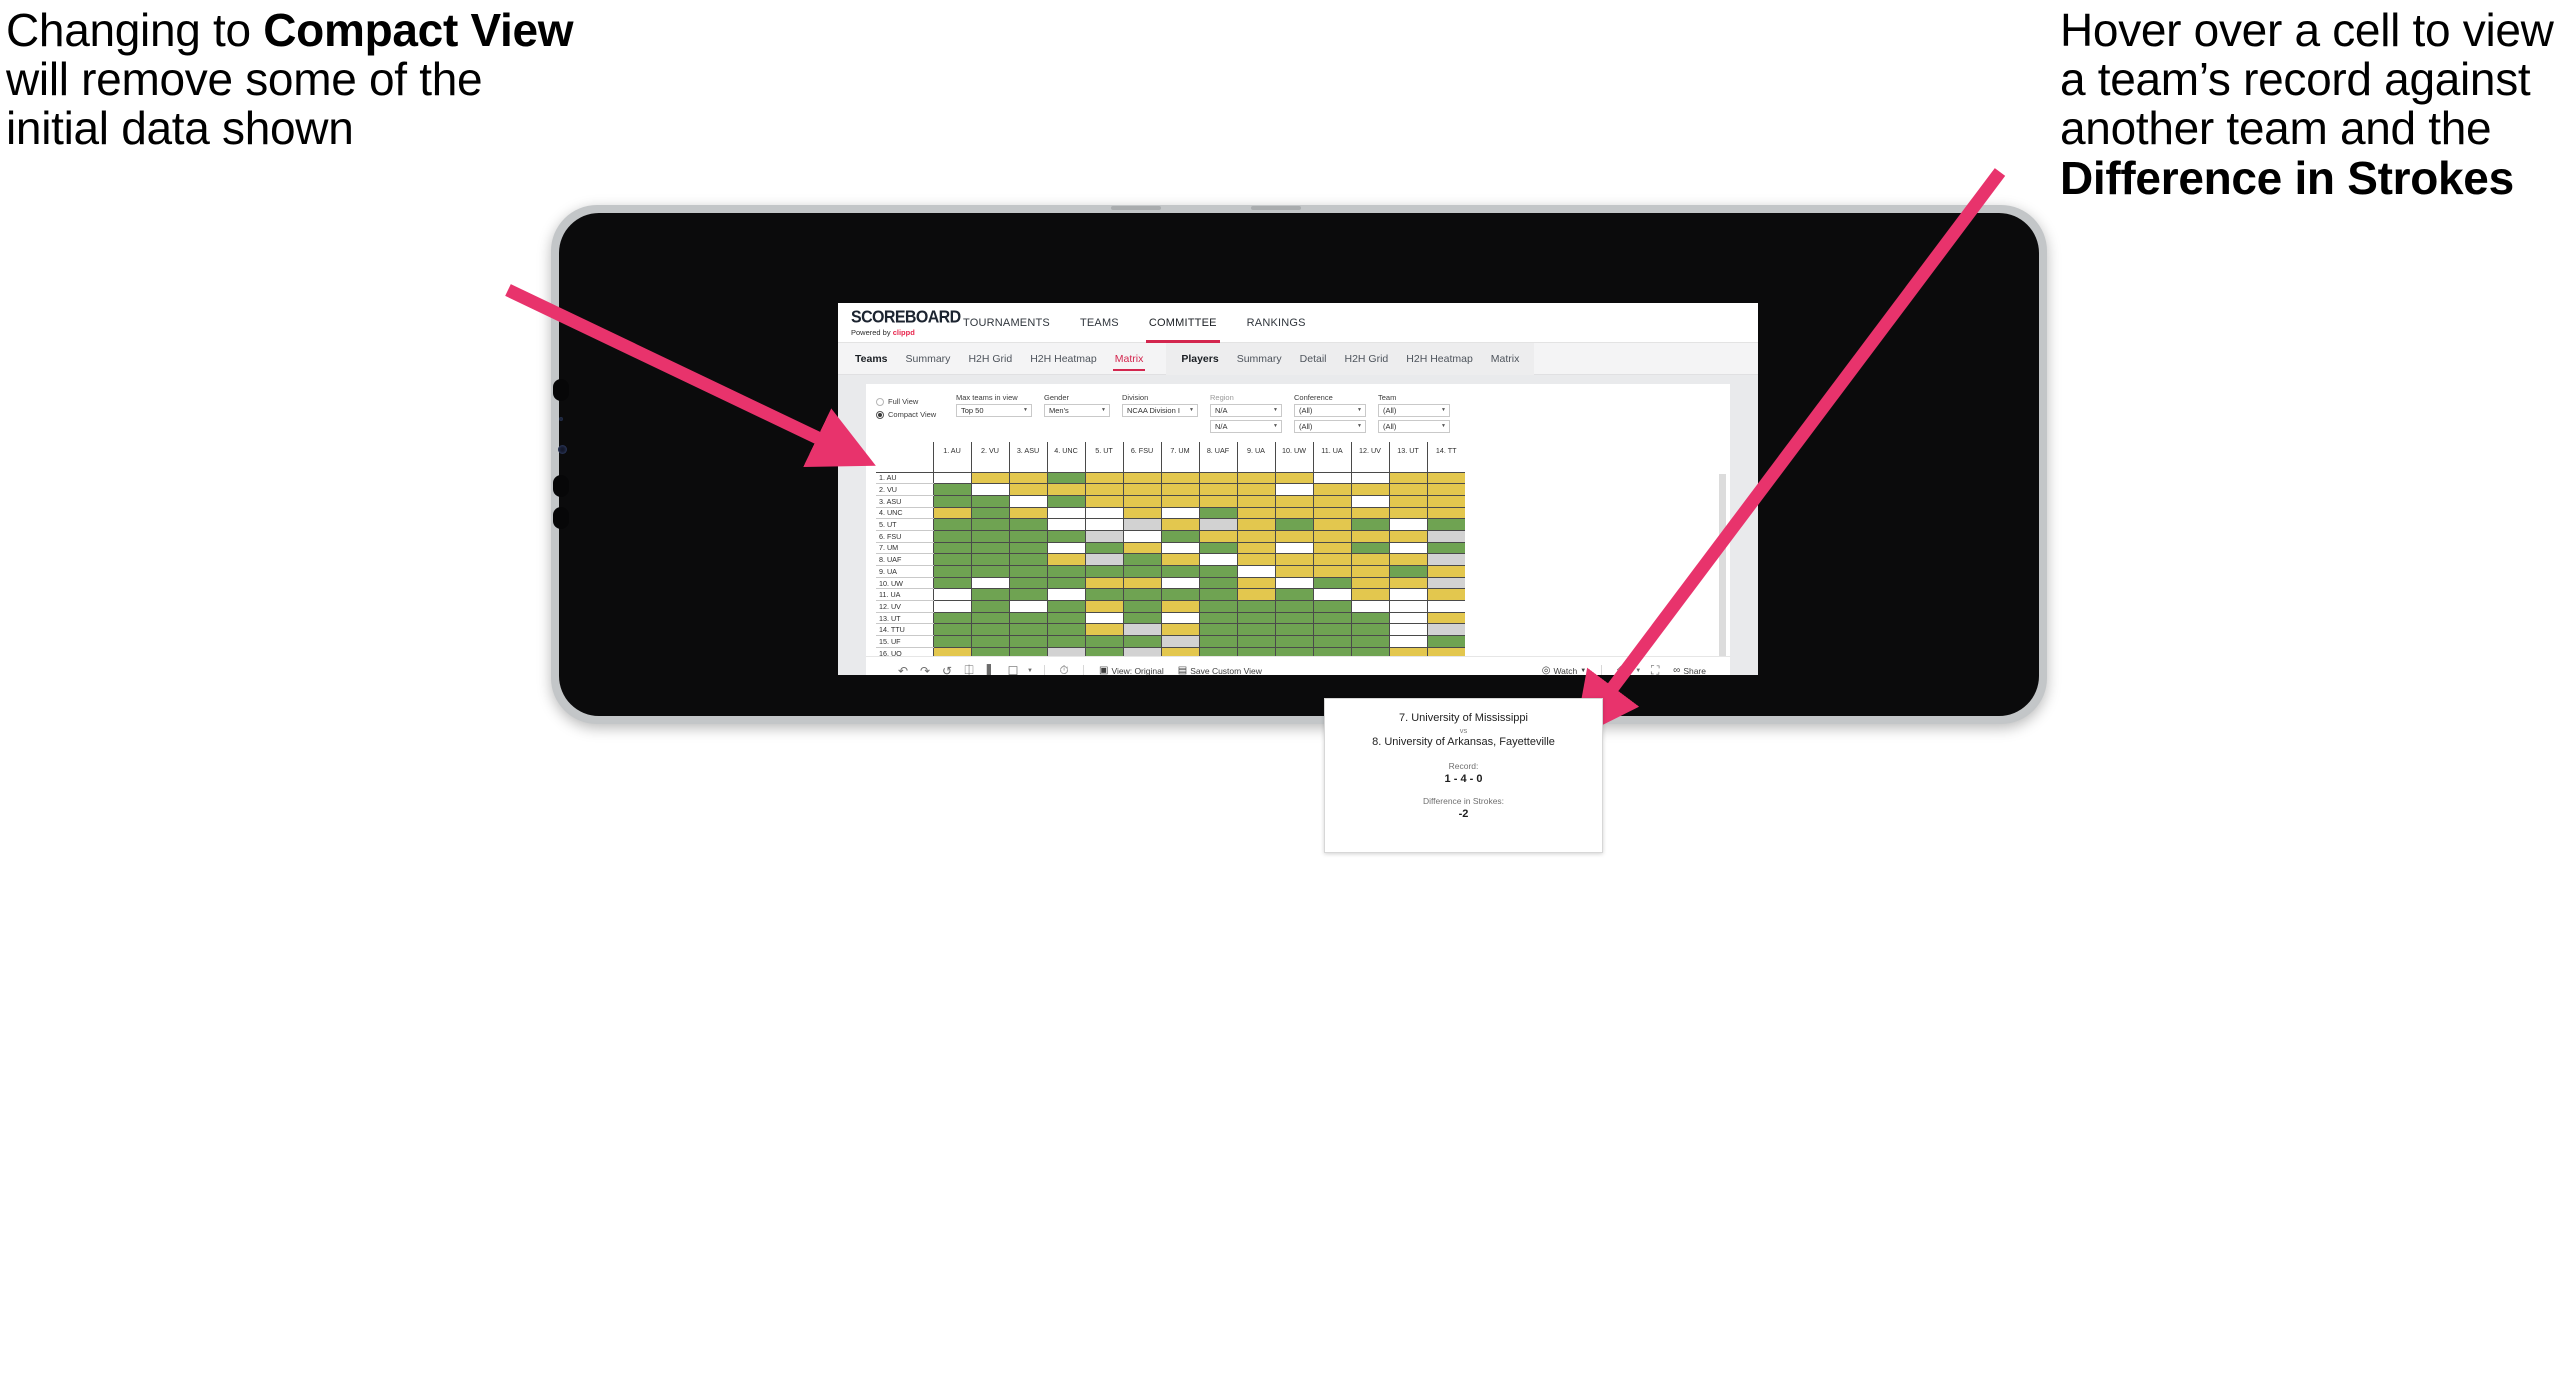 The height and width of the screenshot is (1380, 2565). I want to click on subnav-item-detail: Detail, so click(1313, 359).